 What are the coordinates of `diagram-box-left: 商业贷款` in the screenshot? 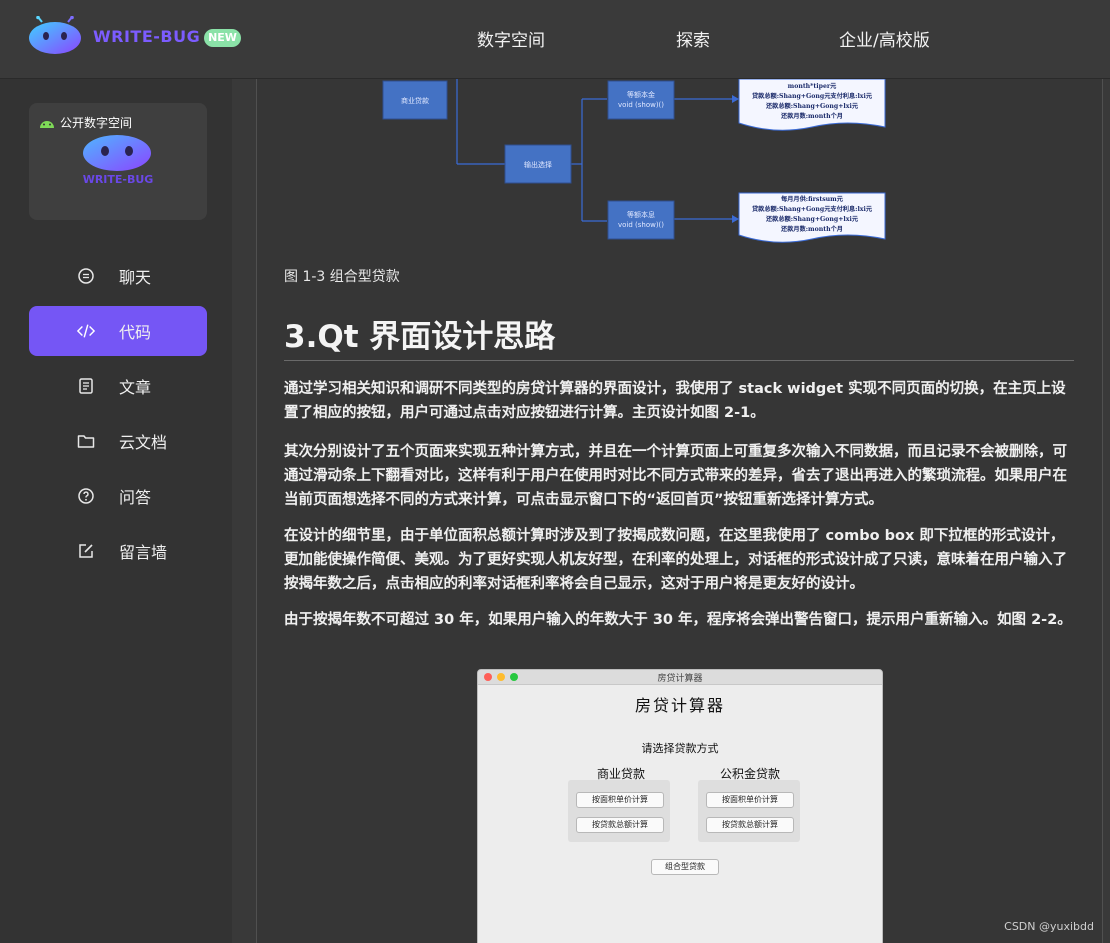 It's located at (415, 100).